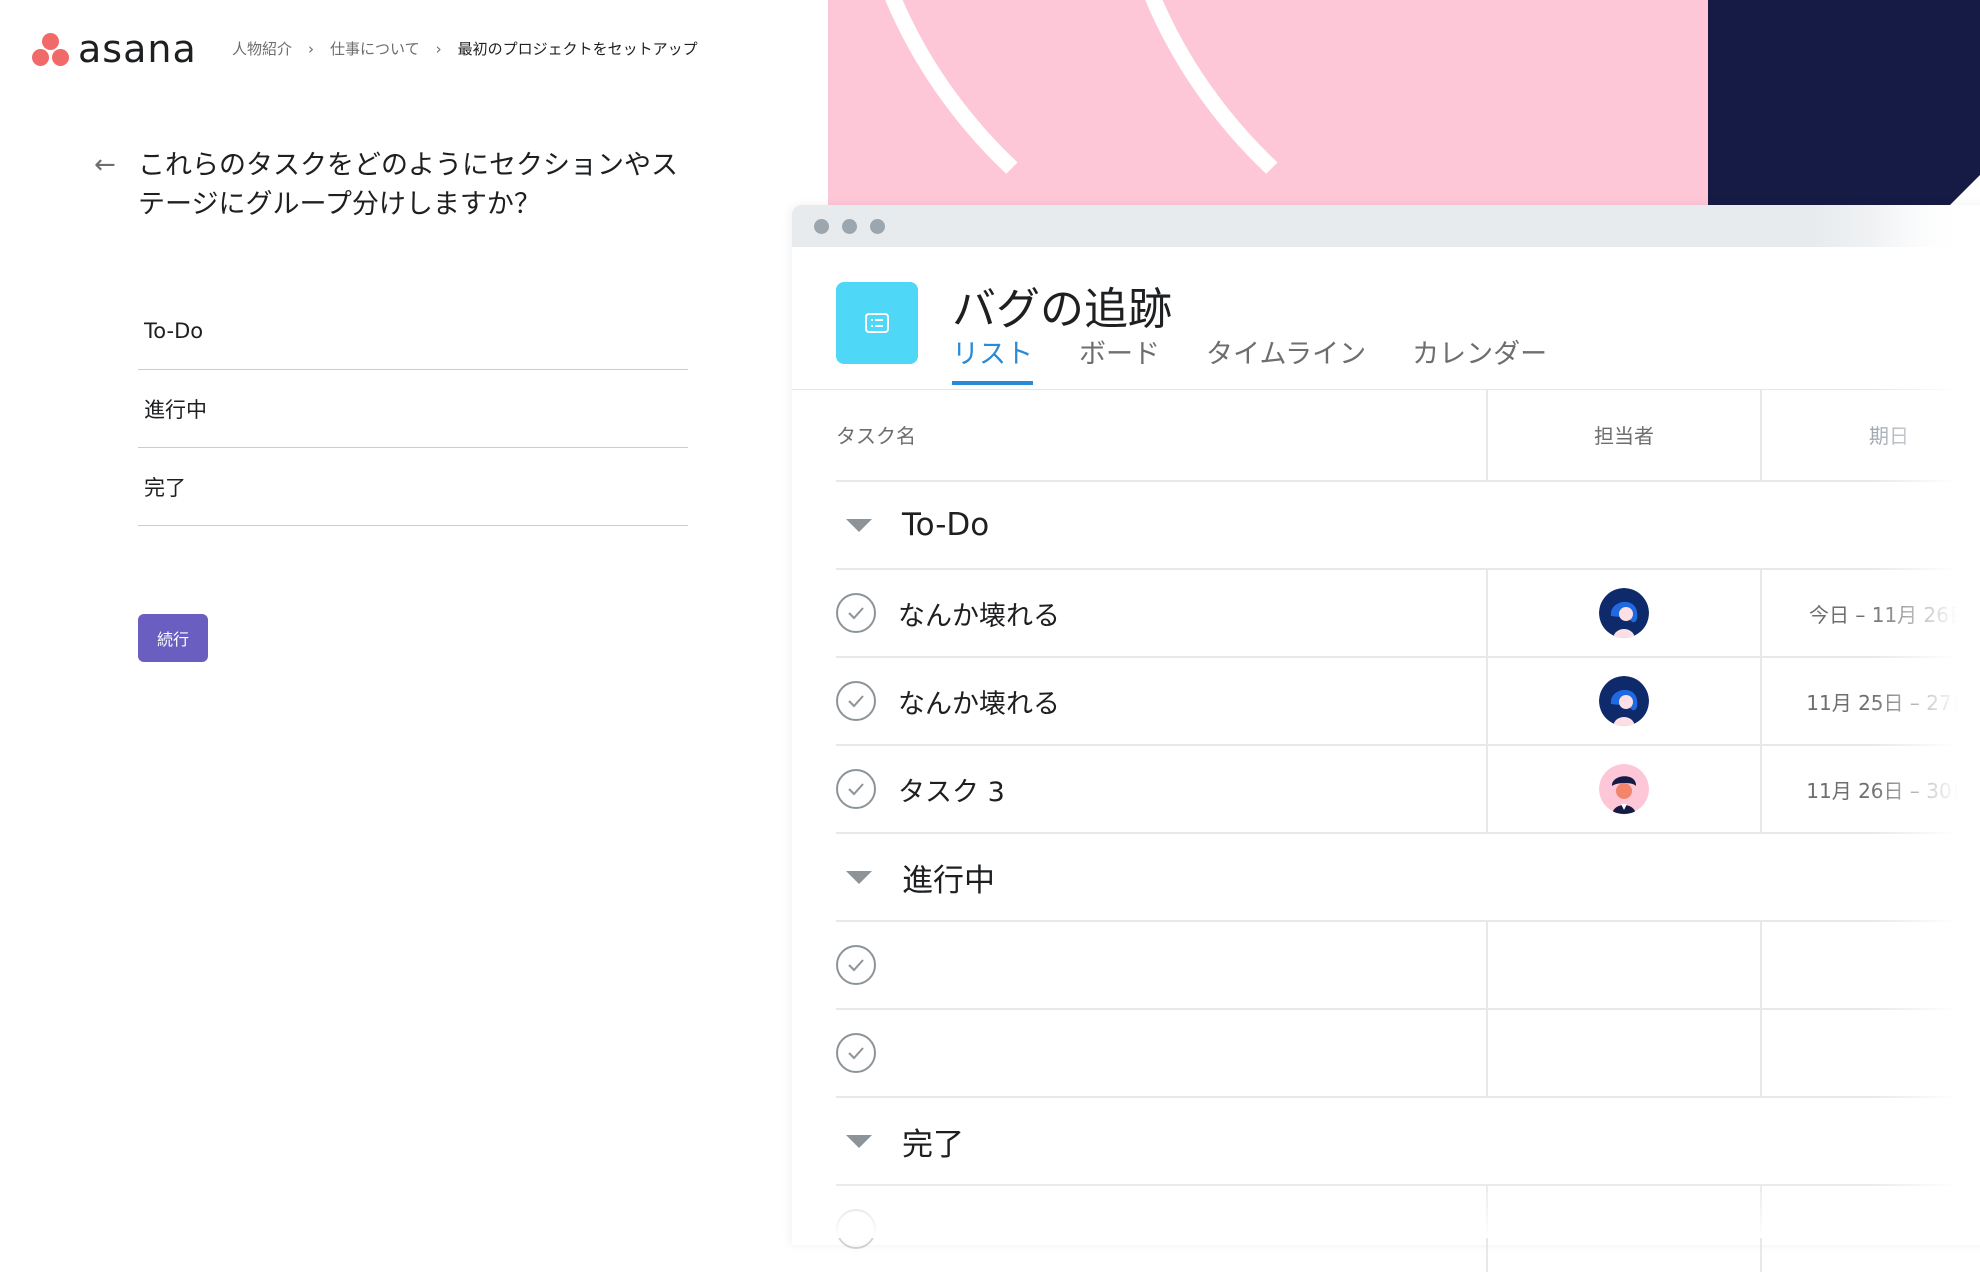 This screenshot has height=1272, width=1980. I want to click on project-title: バグの追跡, so click(1062, 309).